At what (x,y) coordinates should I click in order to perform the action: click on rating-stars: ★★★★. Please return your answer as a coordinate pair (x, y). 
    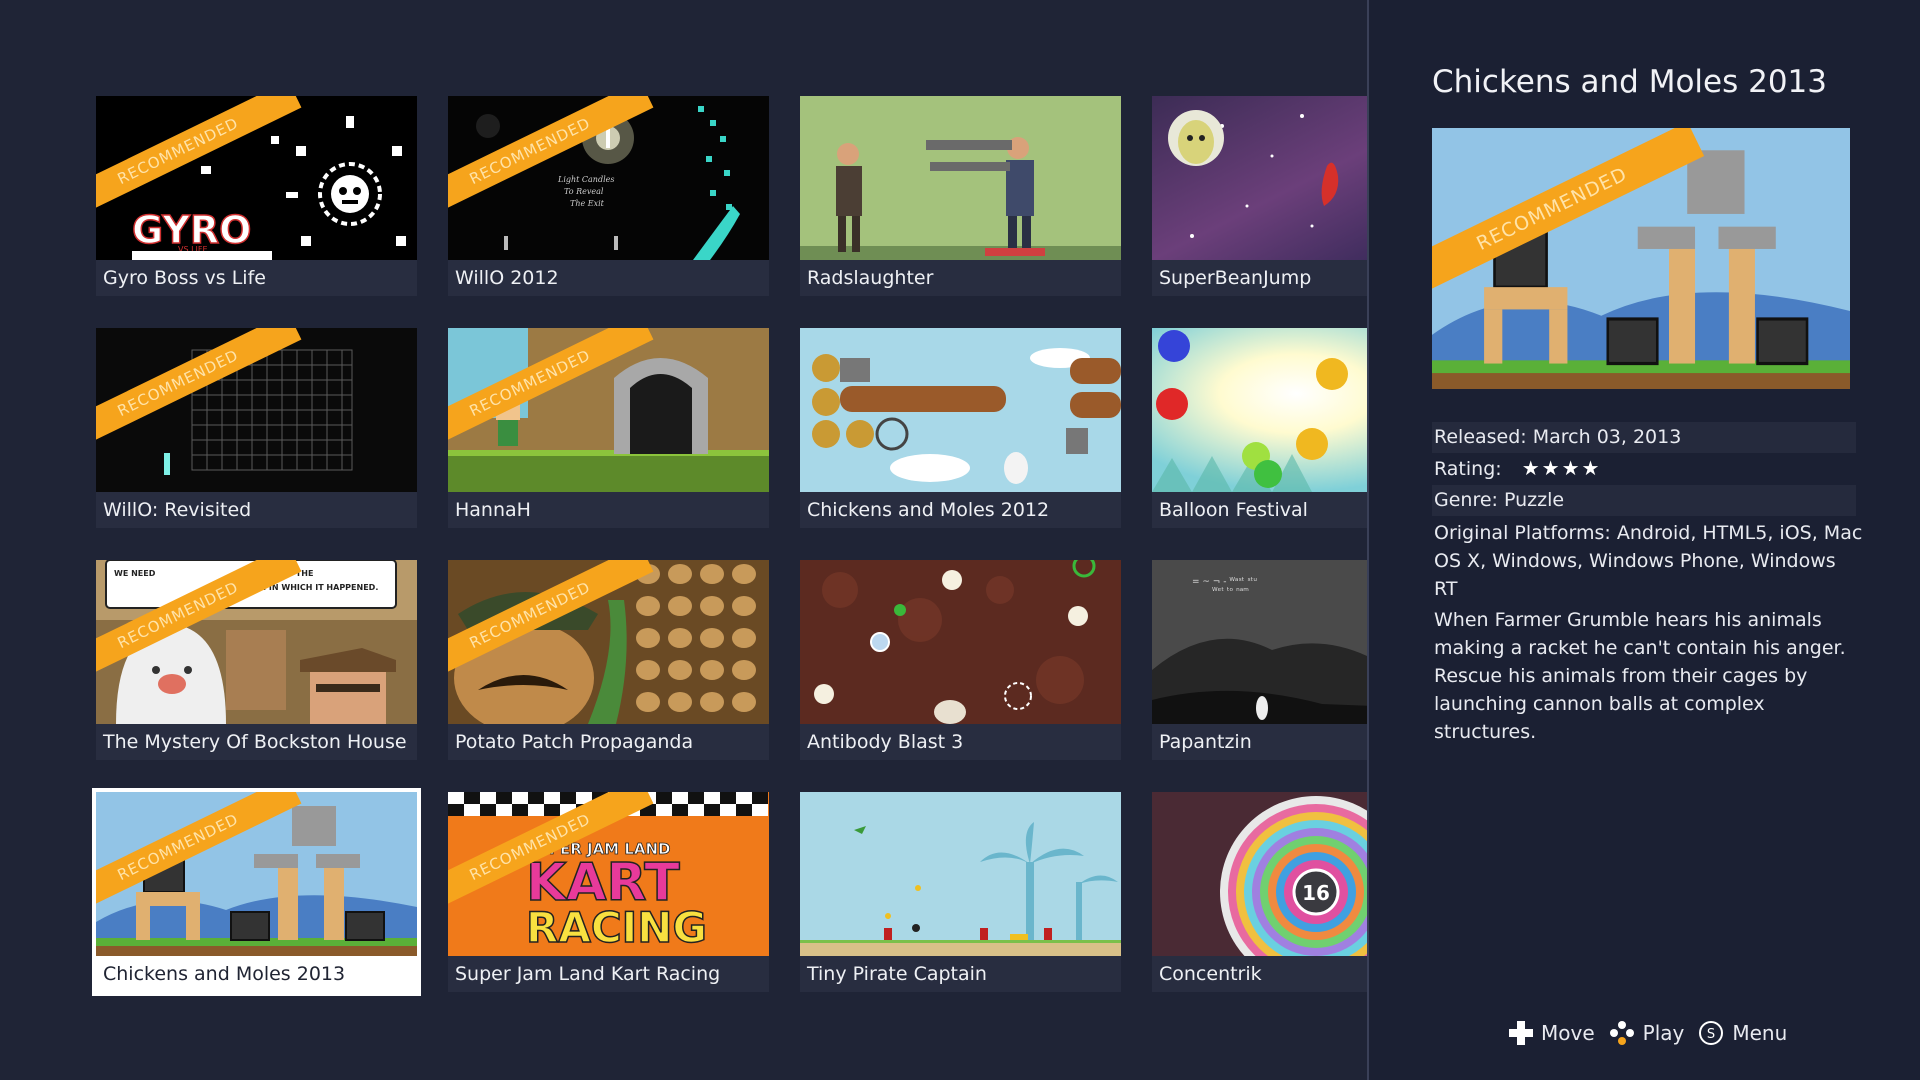
    Looking at the image, I should click on (1561, 468).